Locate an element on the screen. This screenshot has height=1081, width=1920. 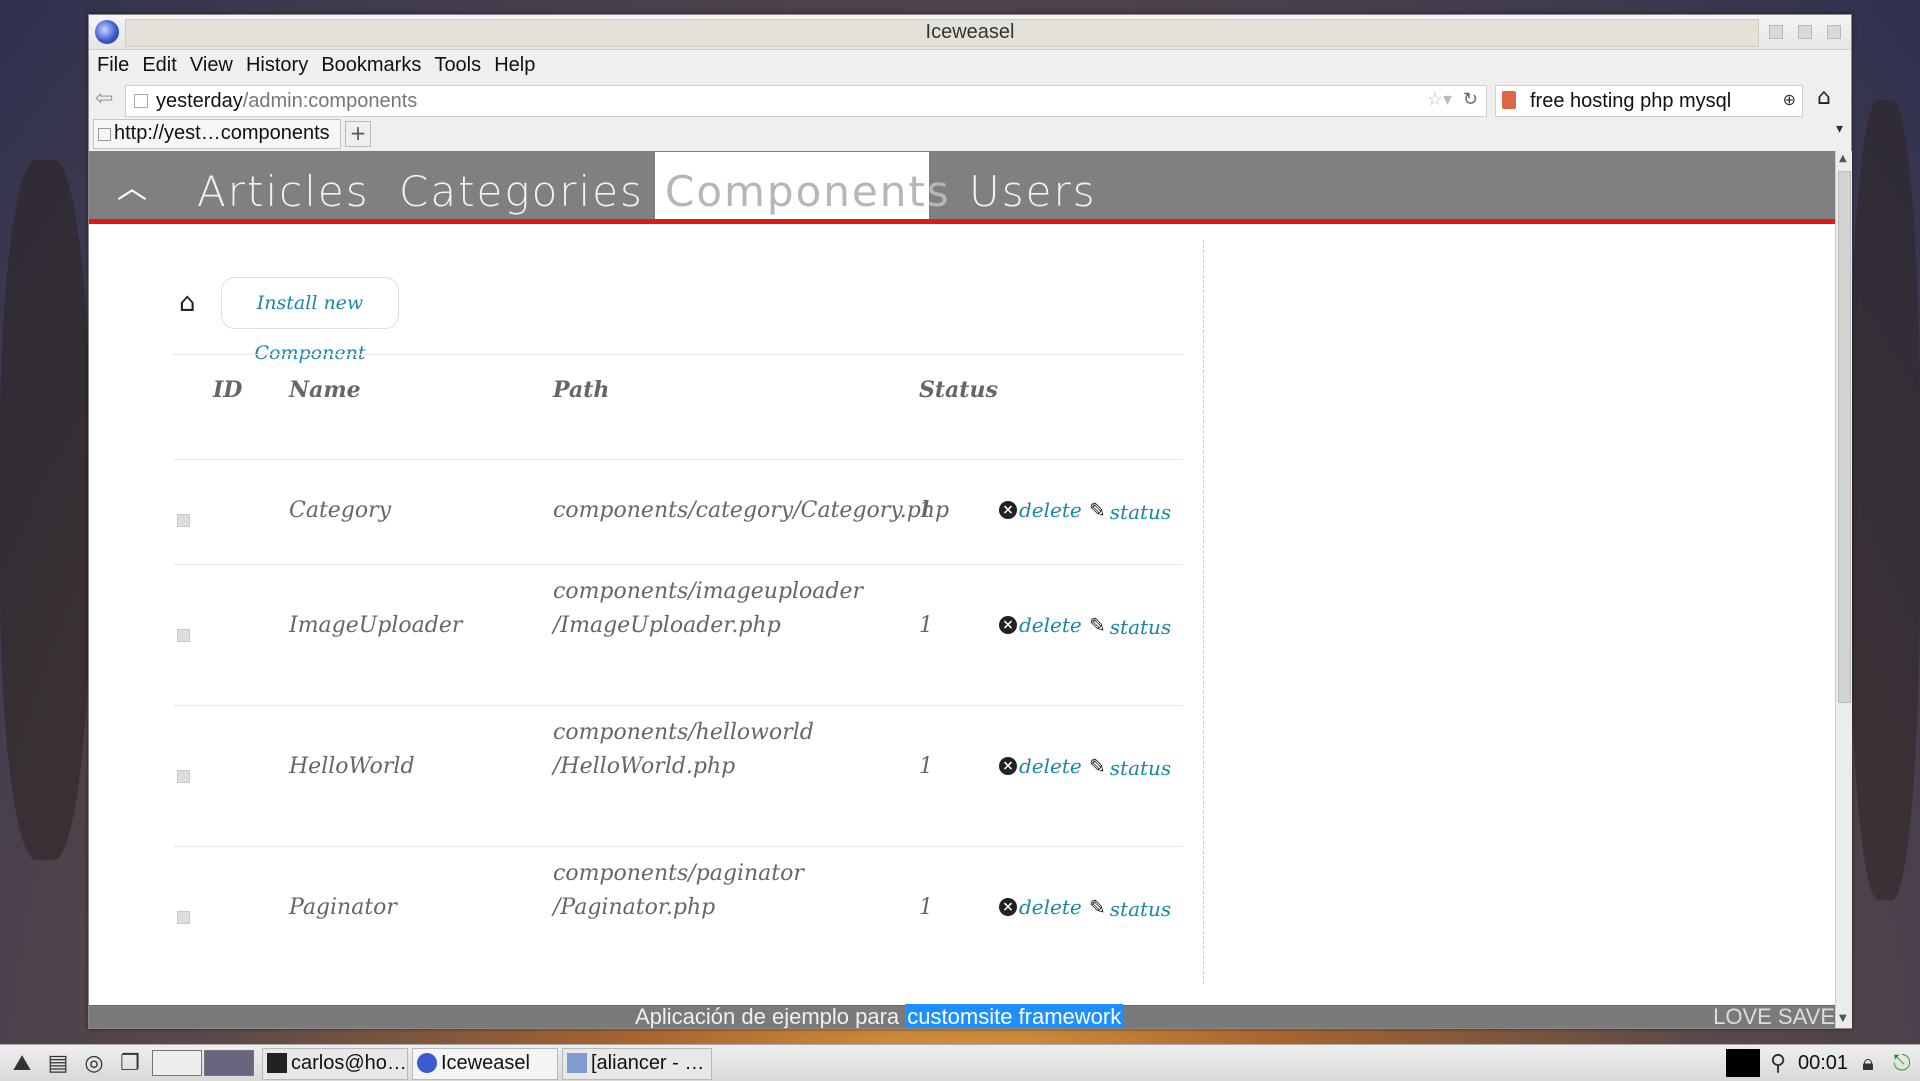
tab-list-arrow-icon: ▾ is located at coordinates (1839, 129).